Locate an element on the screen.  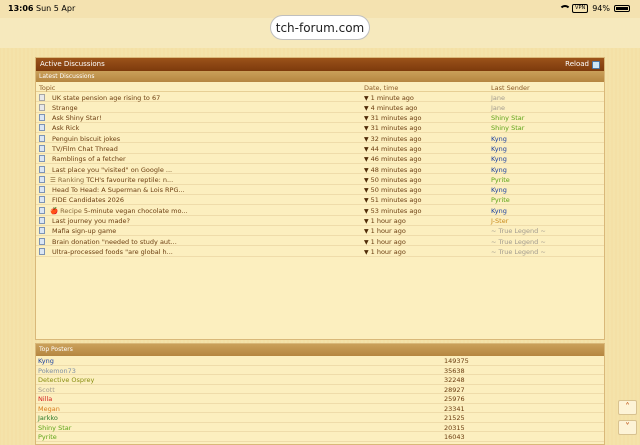
poster-count: 35638 is located at coordinates (454, 370).